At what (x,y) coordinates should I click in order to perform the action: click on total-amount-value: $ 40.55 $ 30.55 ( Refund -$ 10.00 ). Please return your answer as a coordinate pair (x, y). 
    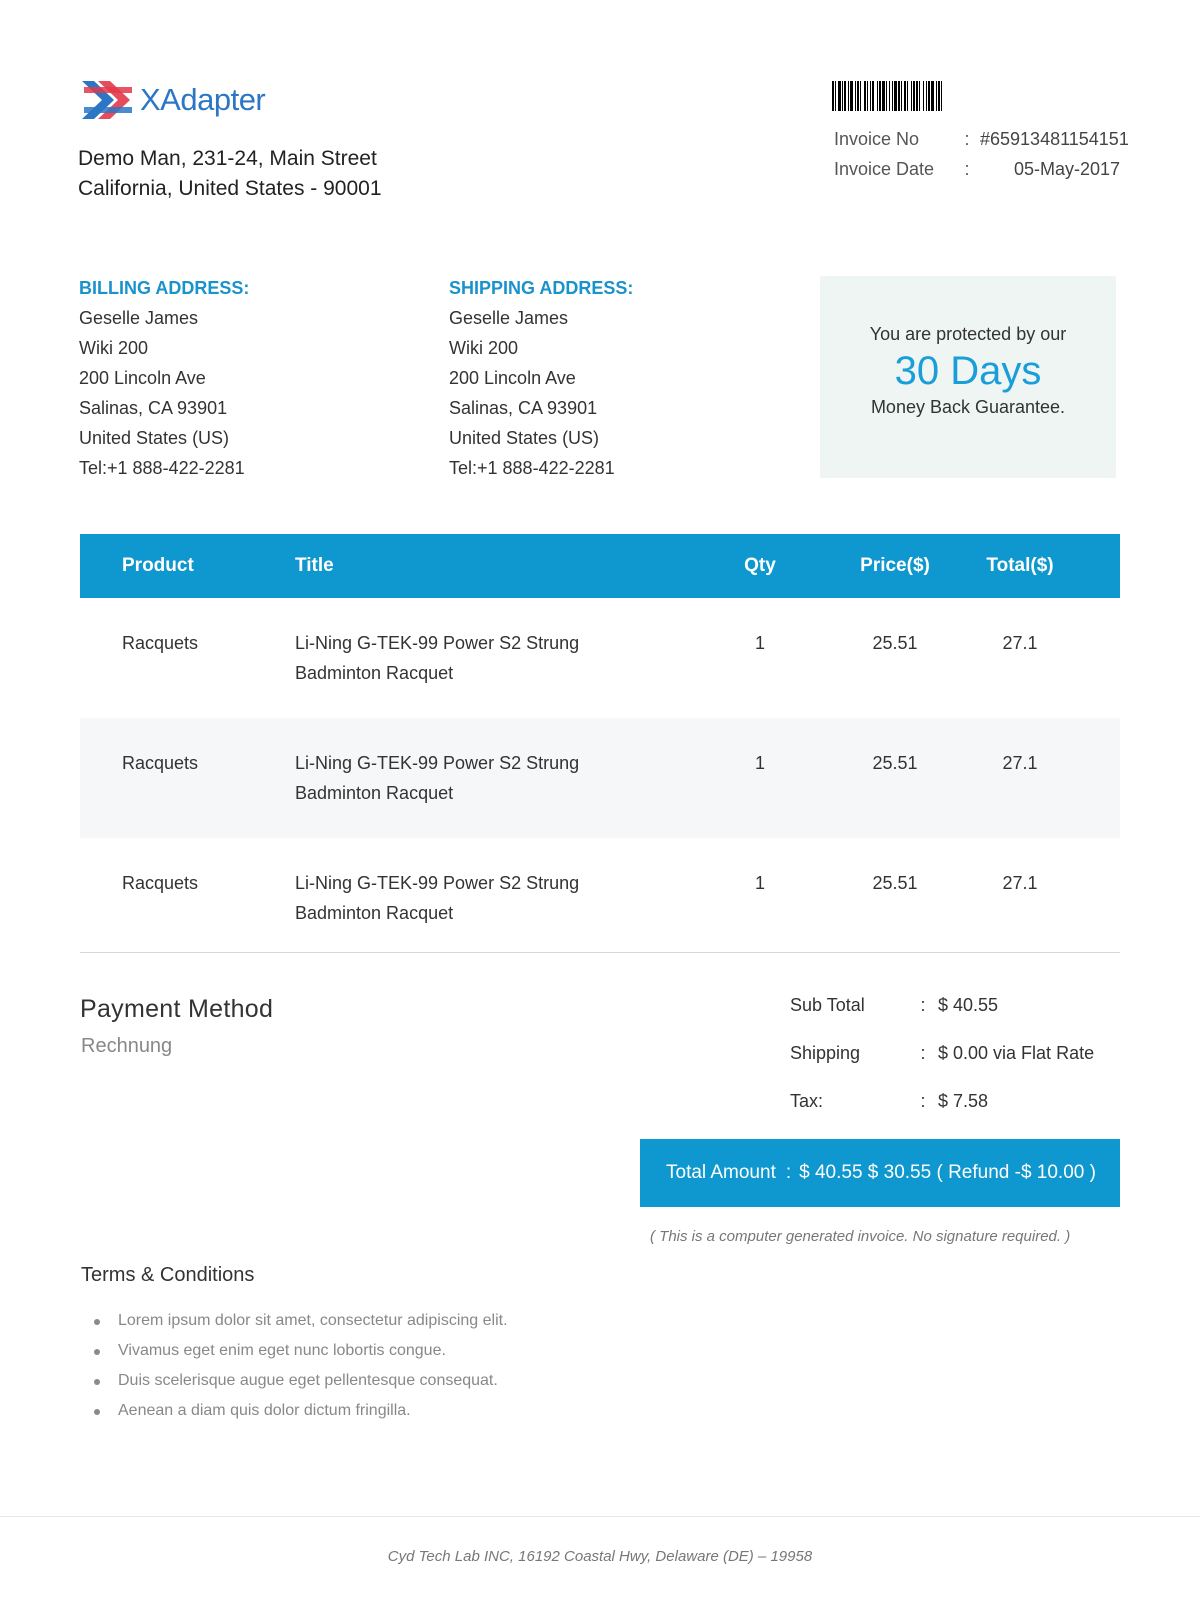
    Looking at the image, I should click on (947, 1172).